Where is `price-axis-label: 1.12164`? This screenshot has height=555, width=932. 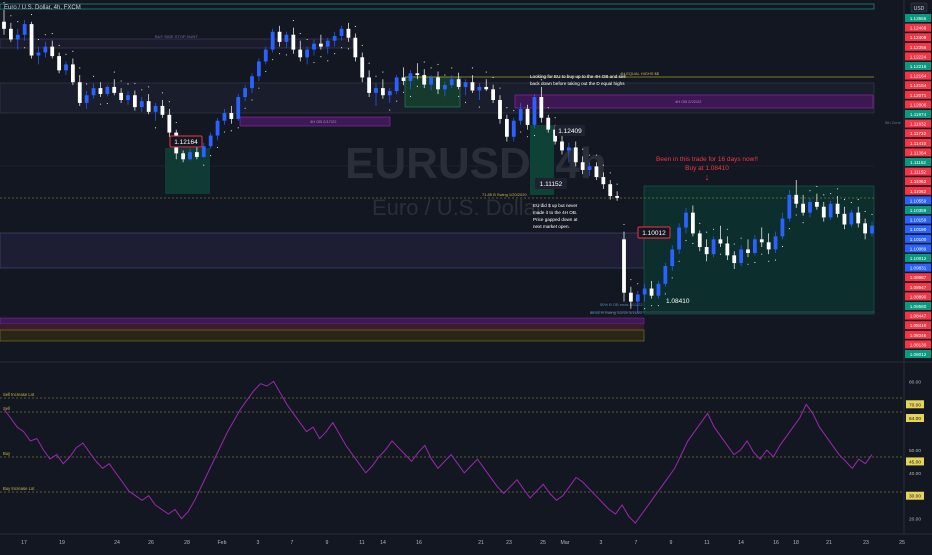 price-axis-label: 1.12164 is located at coordinates (918, 76).